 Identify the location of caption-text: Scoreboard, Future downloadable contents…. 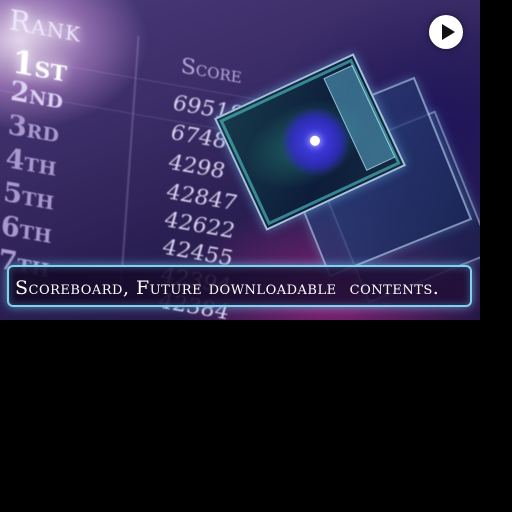
(227, 288).